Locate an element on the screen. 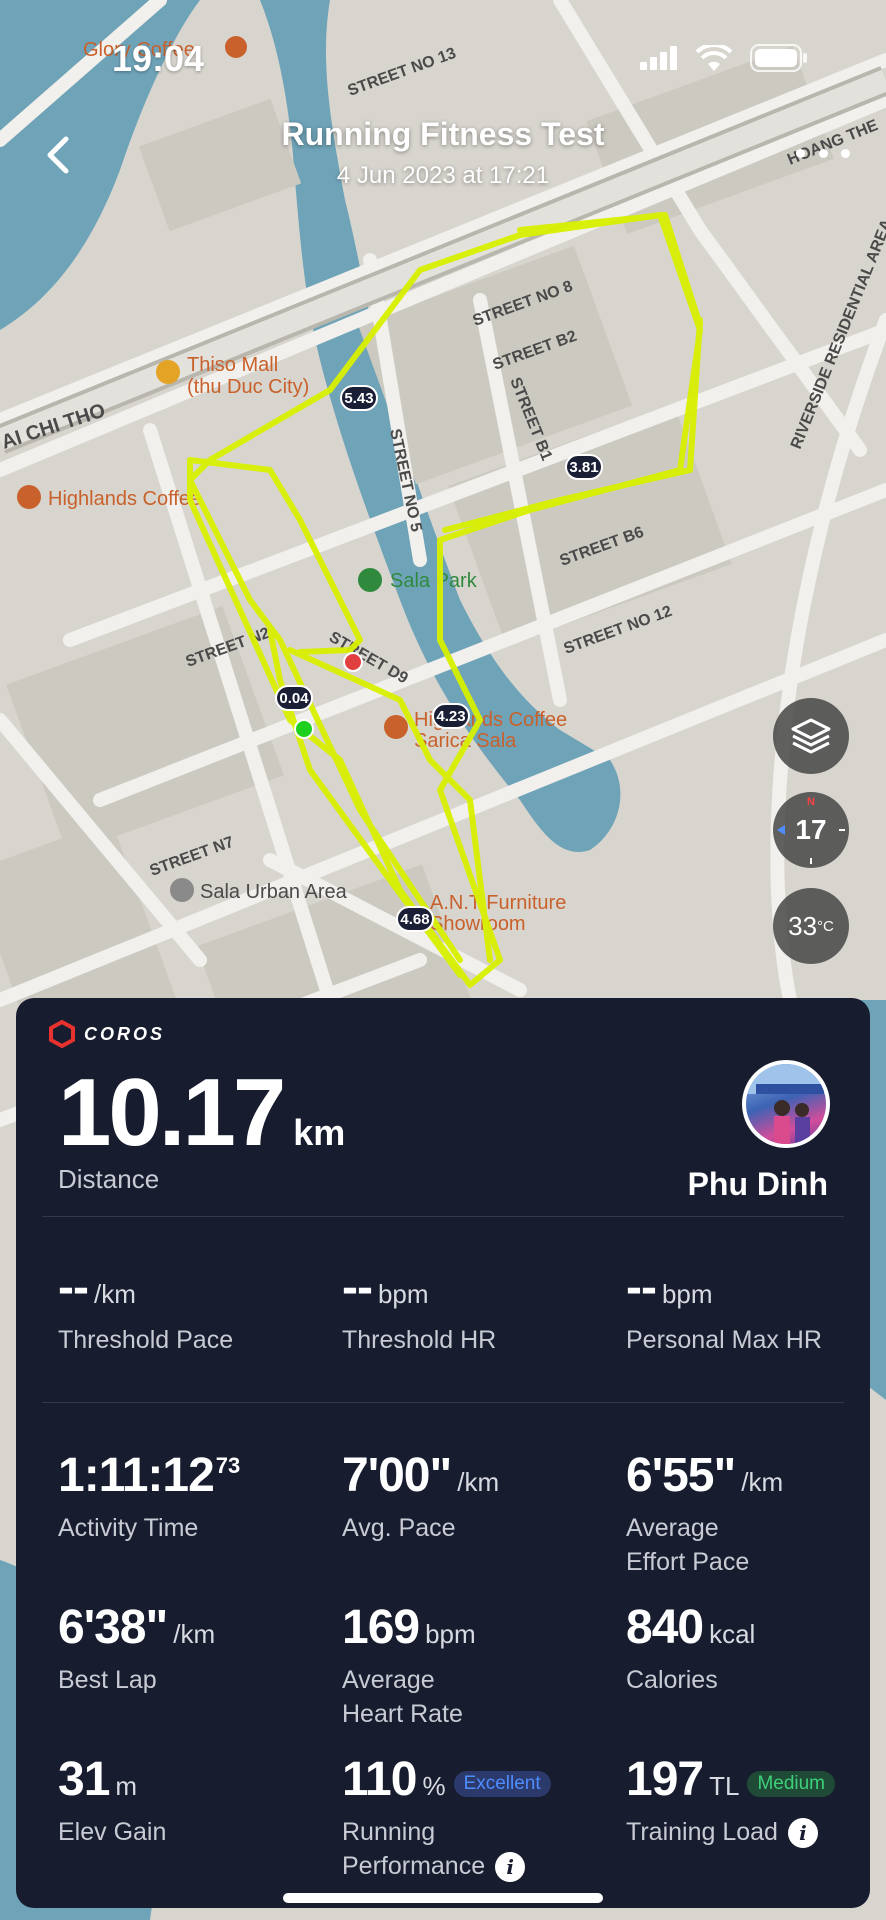 This screenshot has height=1920, width=886. stat-unit: % is located at coordinates (434, 1786).